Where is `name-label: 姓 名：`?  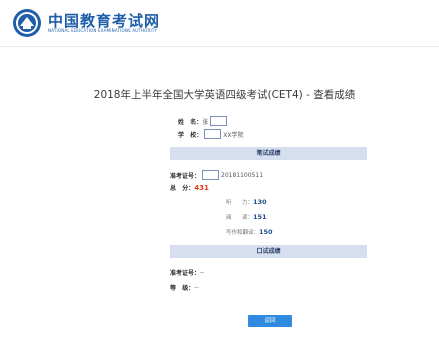
name-label: 姓 名： is located at coordinates (190, 122).